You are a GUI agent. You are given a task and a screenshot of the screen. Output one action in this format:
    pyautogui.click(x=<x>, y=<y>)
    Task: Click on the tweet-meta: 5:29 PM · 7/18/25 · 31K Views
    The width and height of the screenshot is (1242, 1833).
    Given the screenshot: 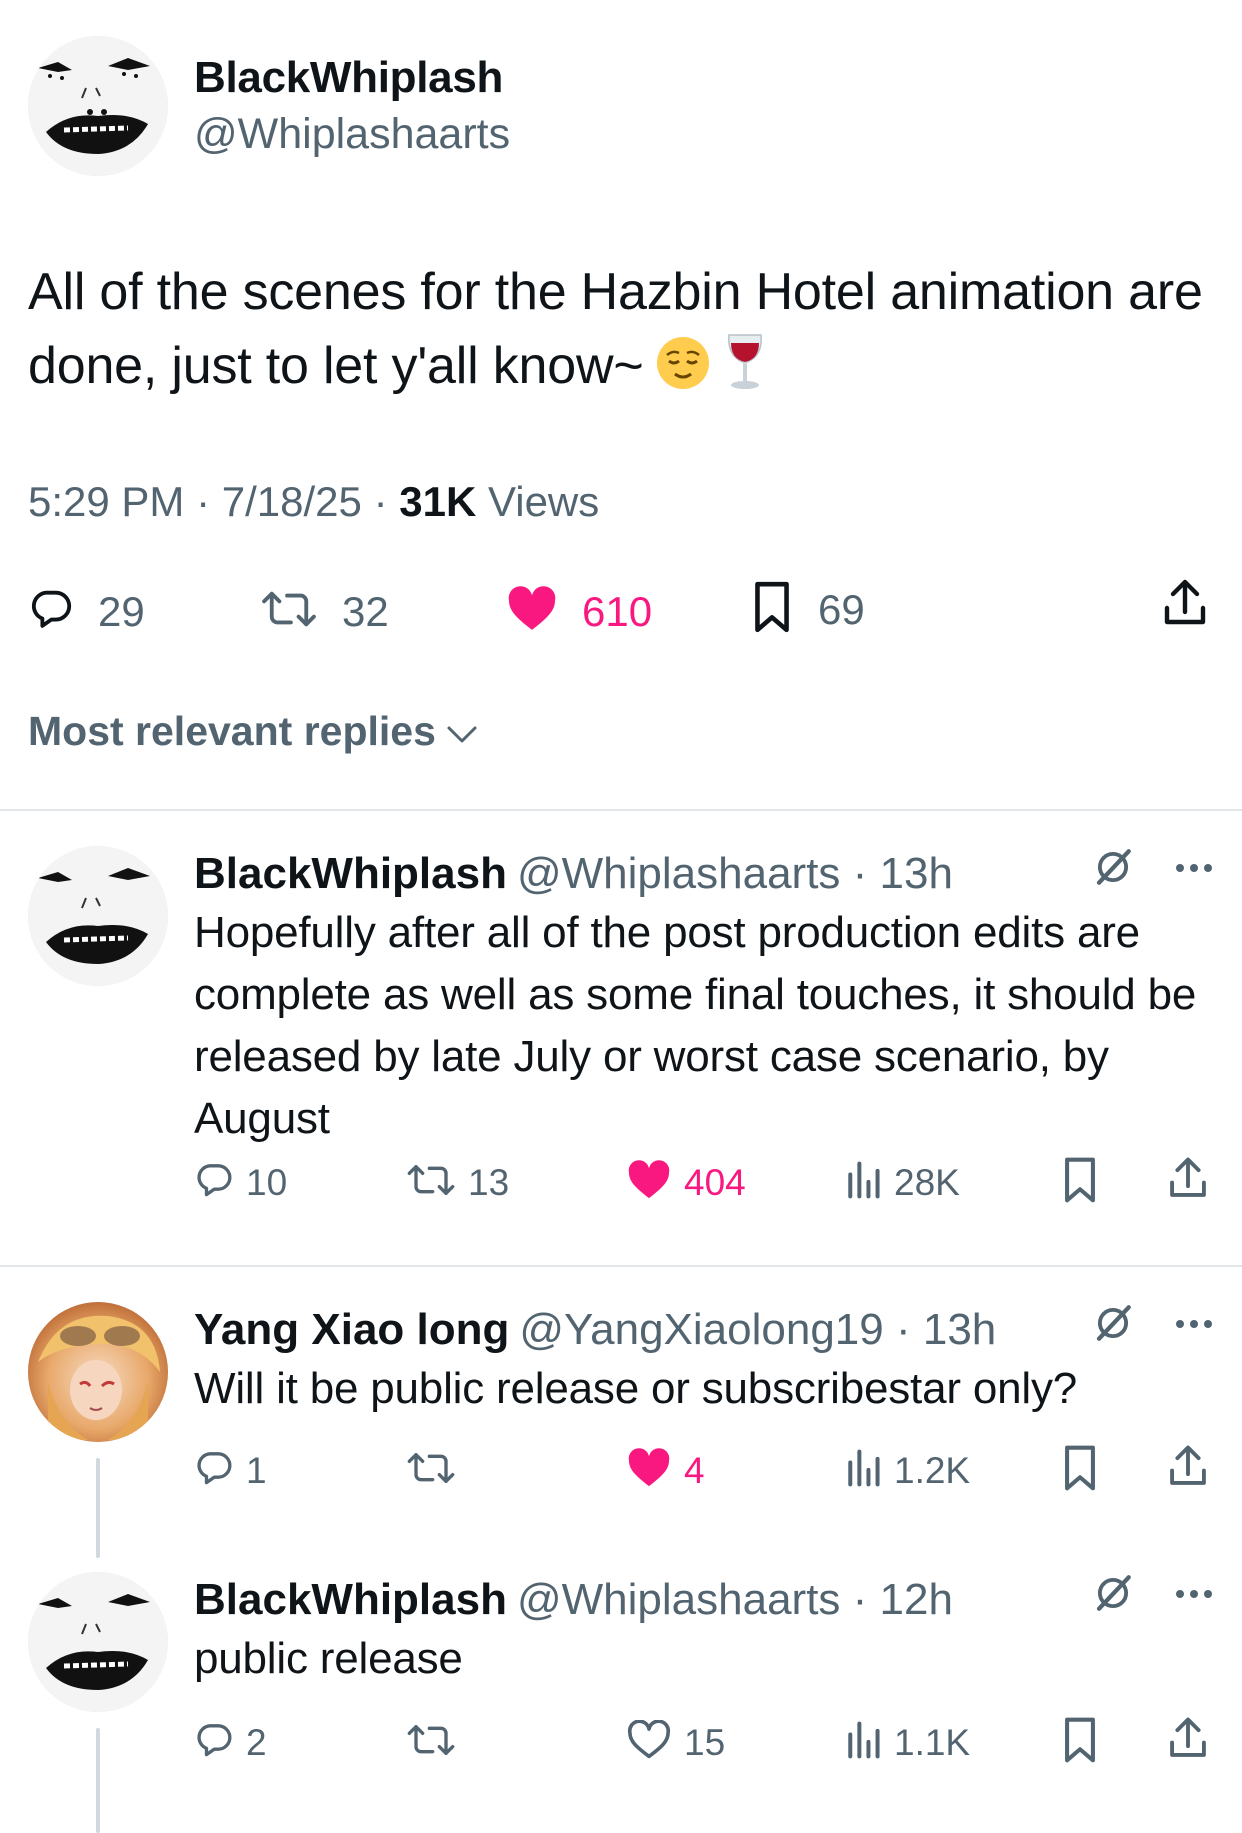 What is the action you would take?
    pyautogui.click(x=313, y=502)
    